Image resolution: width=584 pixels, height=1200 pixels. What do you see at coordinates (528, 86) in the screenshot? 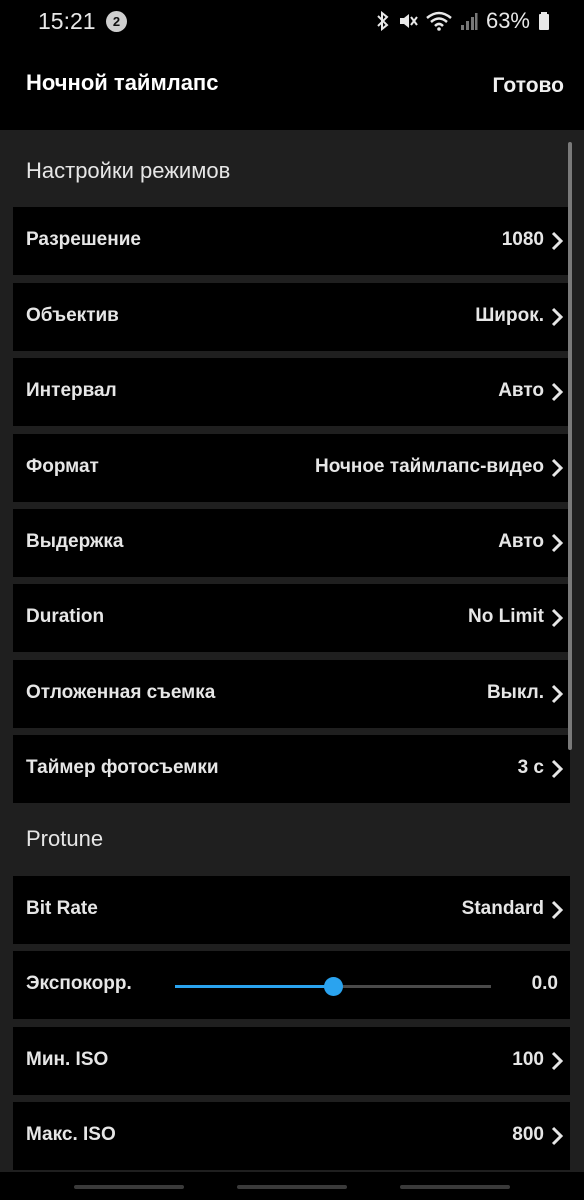
I see `done-button: Готово` at bounding box center [528, 86].